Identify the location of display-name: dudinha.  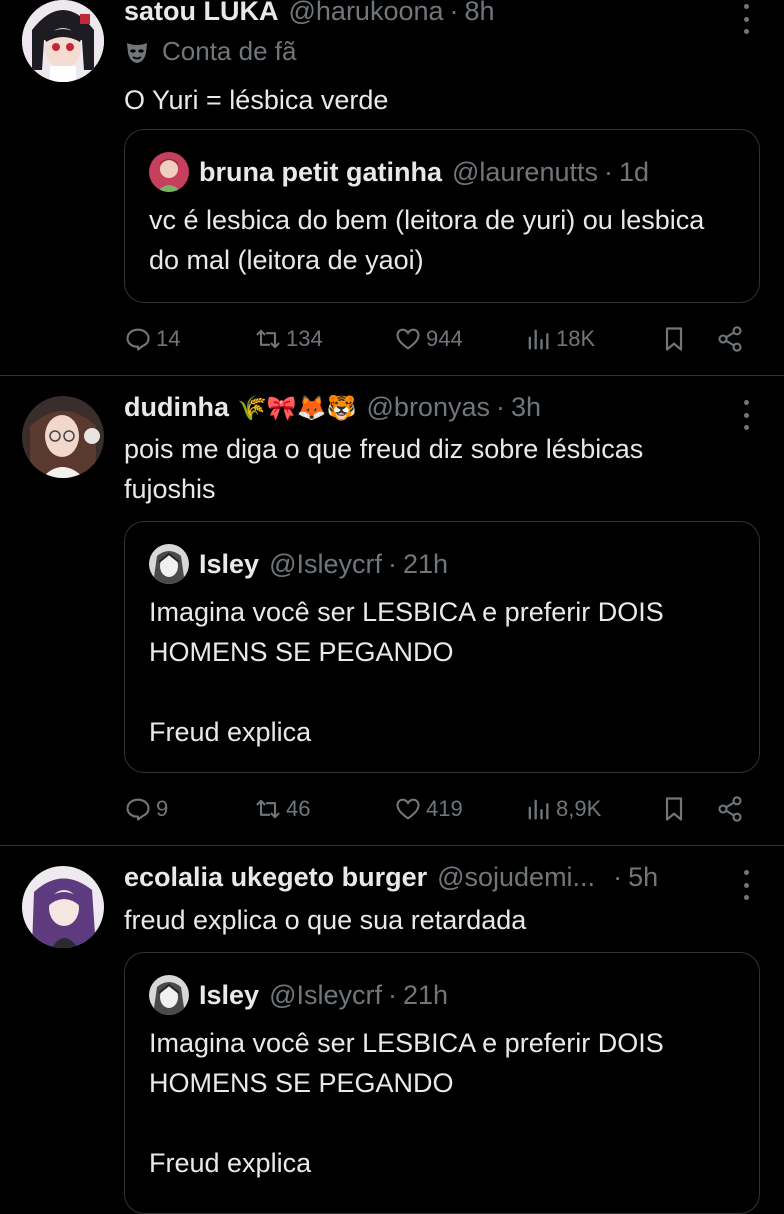
(176, 407).